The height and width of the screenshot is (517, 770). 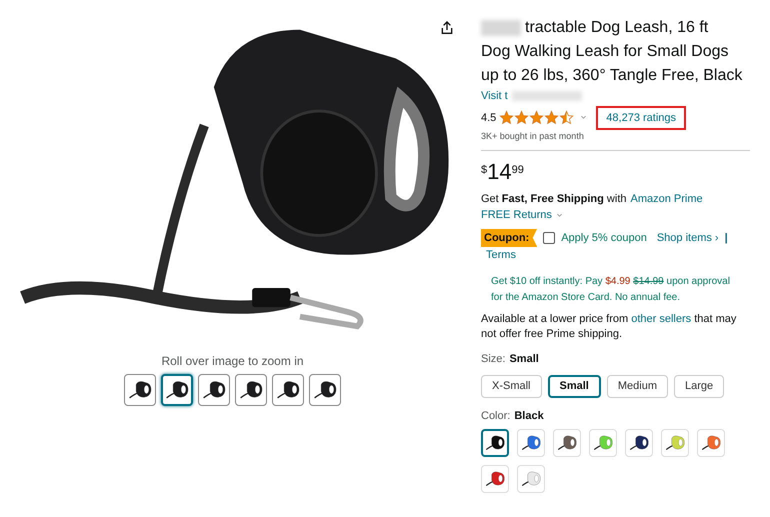 What do you see at coordinates (637, 386) in the screenshot?
I see `size-option: Medium` at bounding box center [637, 386].